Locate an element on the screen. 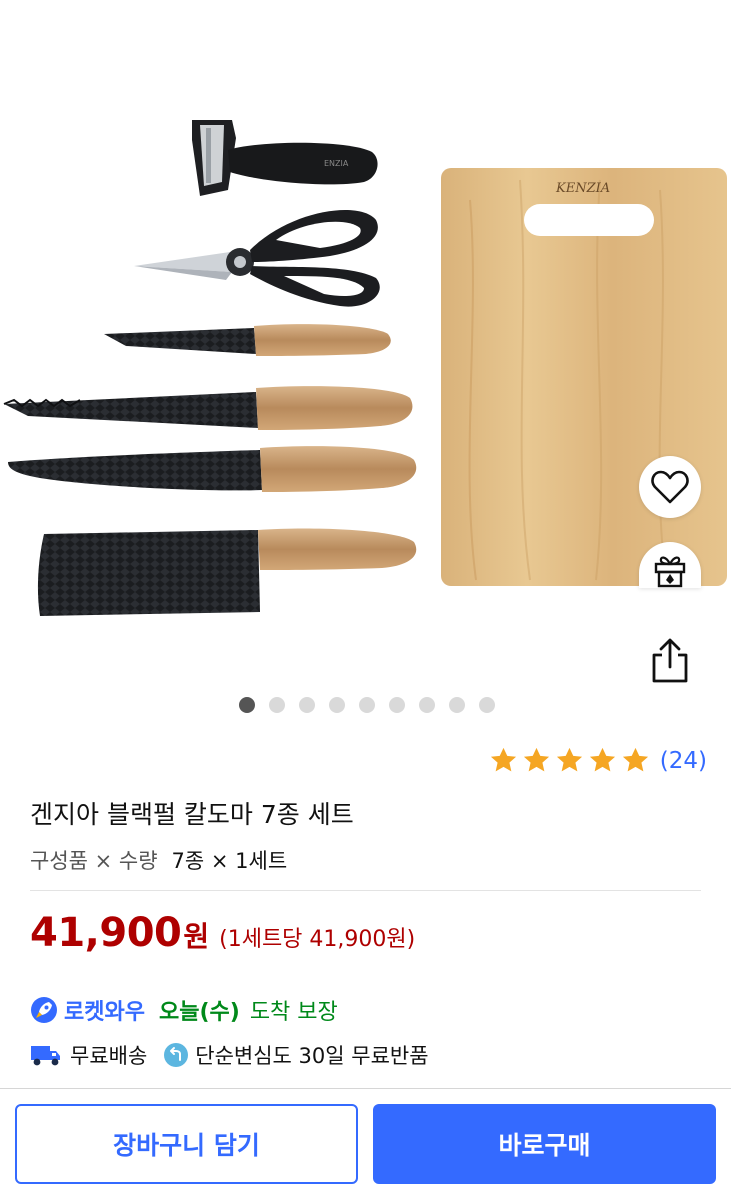 This screenshot has width=731, height=1200. action-bar-divider is located at coordinates (365, 1088).